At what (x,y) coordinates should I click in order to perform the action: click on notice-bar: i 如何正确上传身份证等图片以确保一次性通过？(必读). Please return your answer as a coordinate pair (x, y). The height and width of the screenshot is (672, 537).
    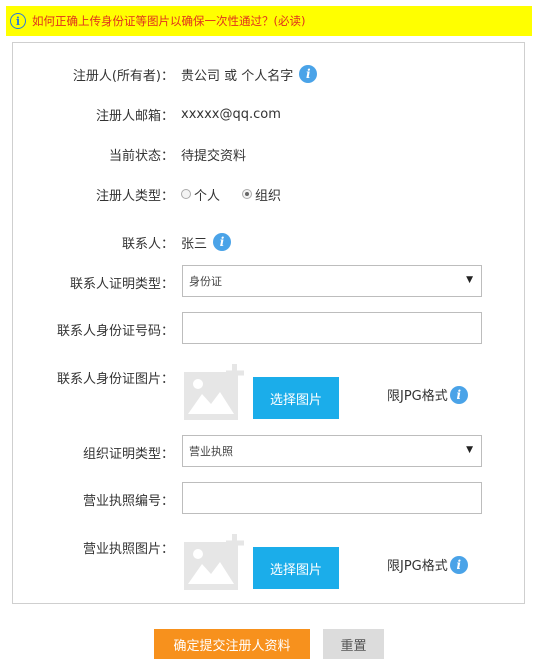
    Looking at the image, I should click on (269, 21).